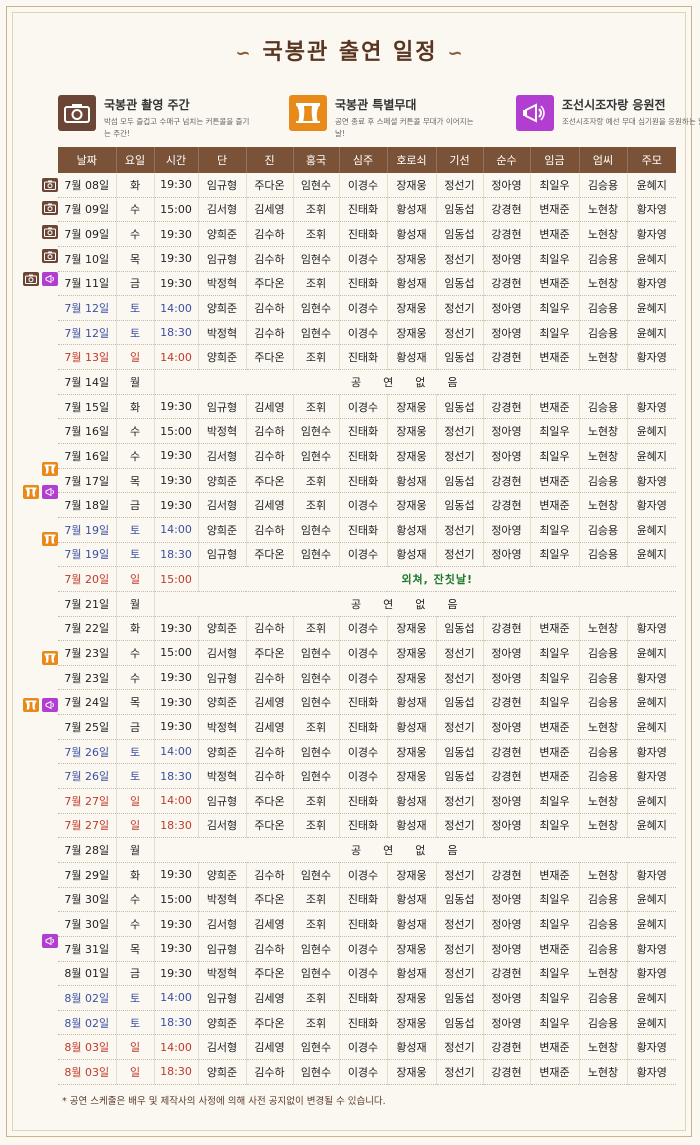 Image resolution: width=700 pixels, height=1145 pixels. Describe the element at coordinates (436, 579) in the screenshot. I see `event-cell: 외쳐, 잔칫날!` at that location.